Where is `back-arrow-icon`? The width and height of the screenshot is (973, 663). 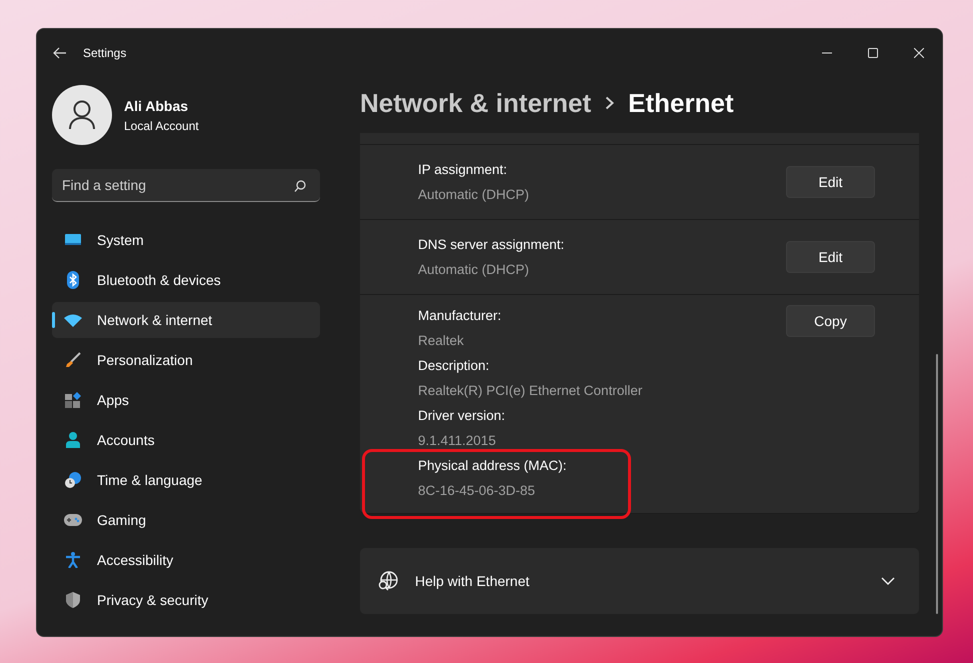
back-arrow-icon is located at coordinates (60, 53).